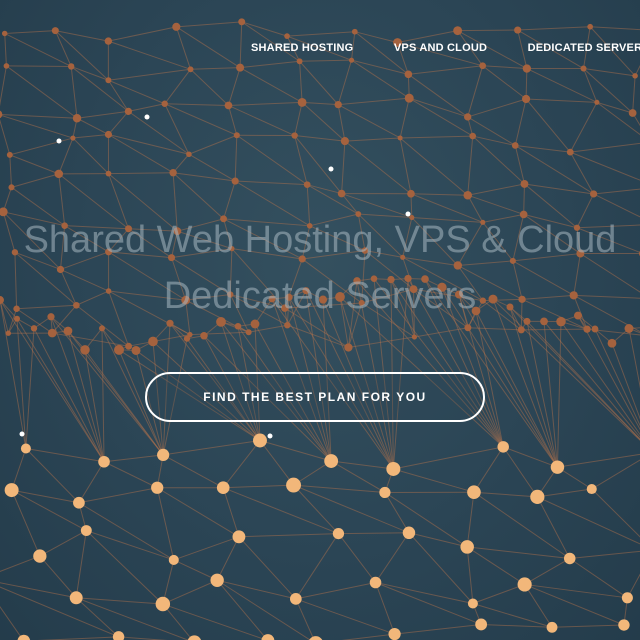  I want to click on nav-dedicated-servers: DEDICATED SERVERS, so click(584, 48).